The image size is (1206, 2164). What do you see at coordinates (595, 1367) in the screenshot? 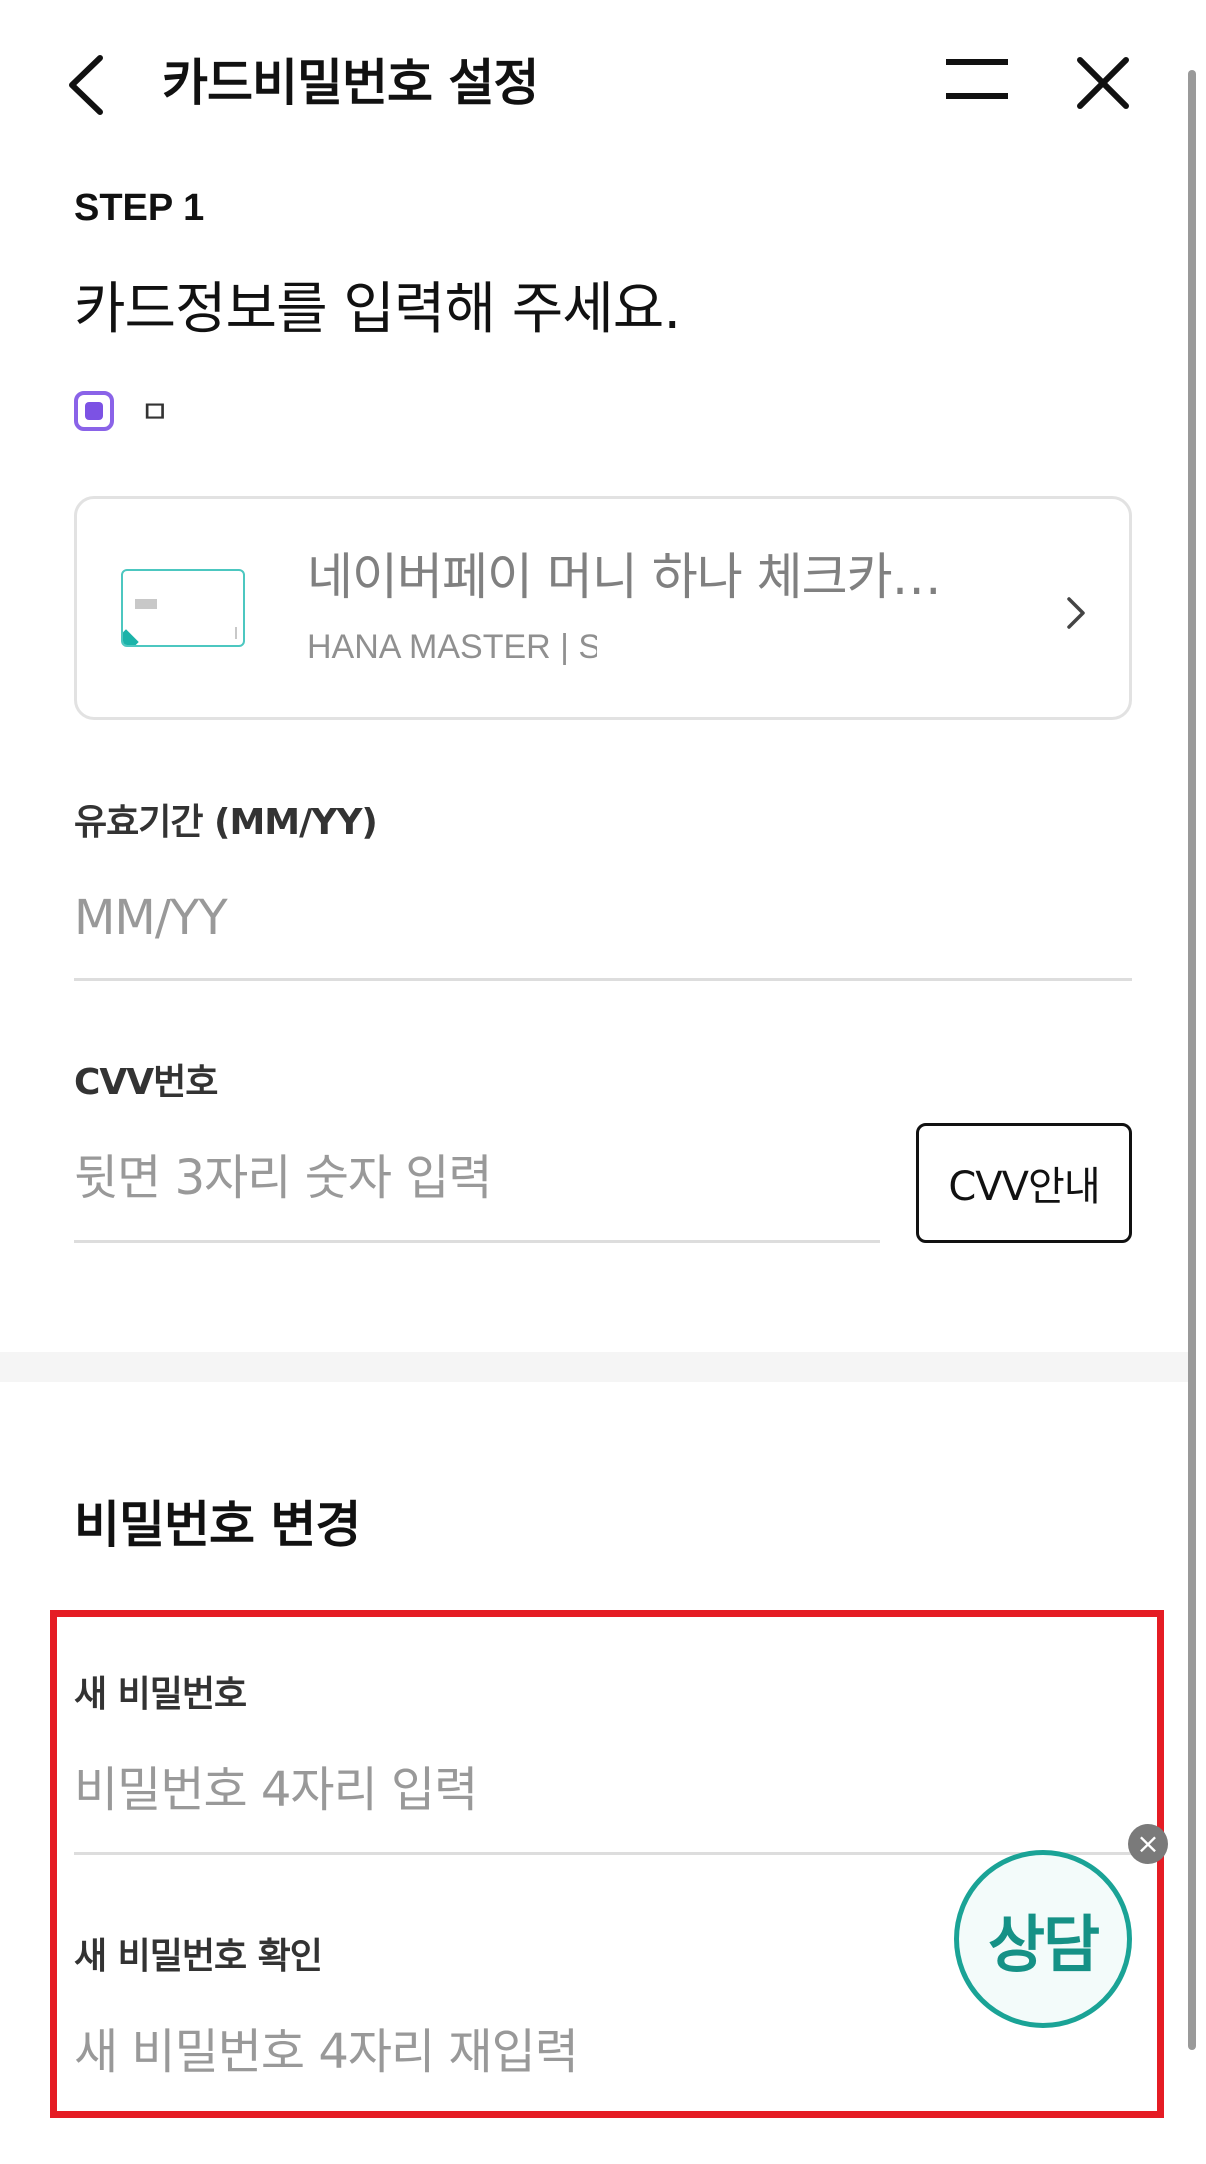
I see `section-divider` at bounding box center [595, 1367].